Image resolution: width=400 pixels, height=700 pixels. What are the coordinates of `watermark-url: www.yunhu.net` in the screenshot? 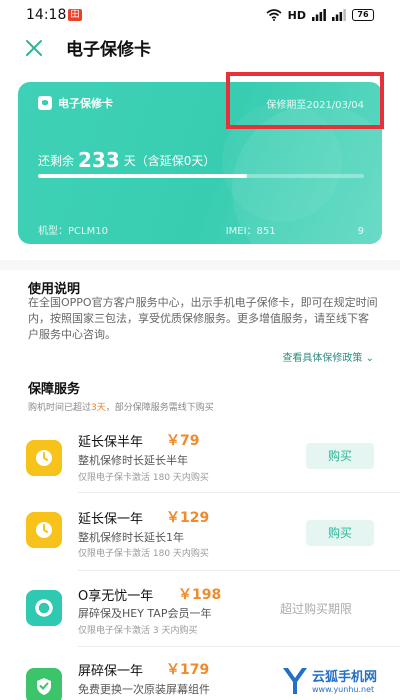 It's located at (343, 689).